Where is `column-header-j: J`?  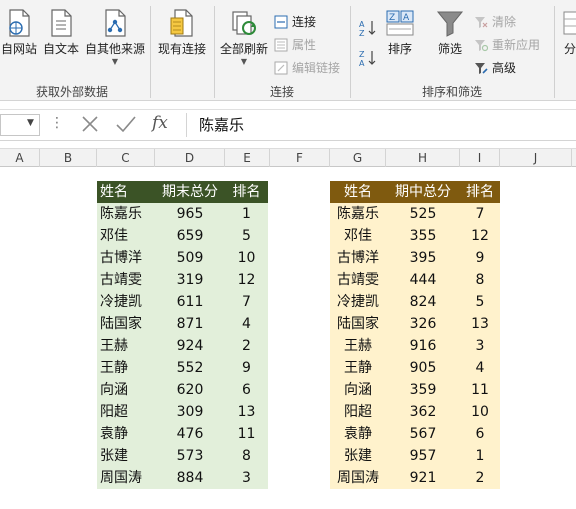
column-header-j: J is located at coordinates (536, 158).